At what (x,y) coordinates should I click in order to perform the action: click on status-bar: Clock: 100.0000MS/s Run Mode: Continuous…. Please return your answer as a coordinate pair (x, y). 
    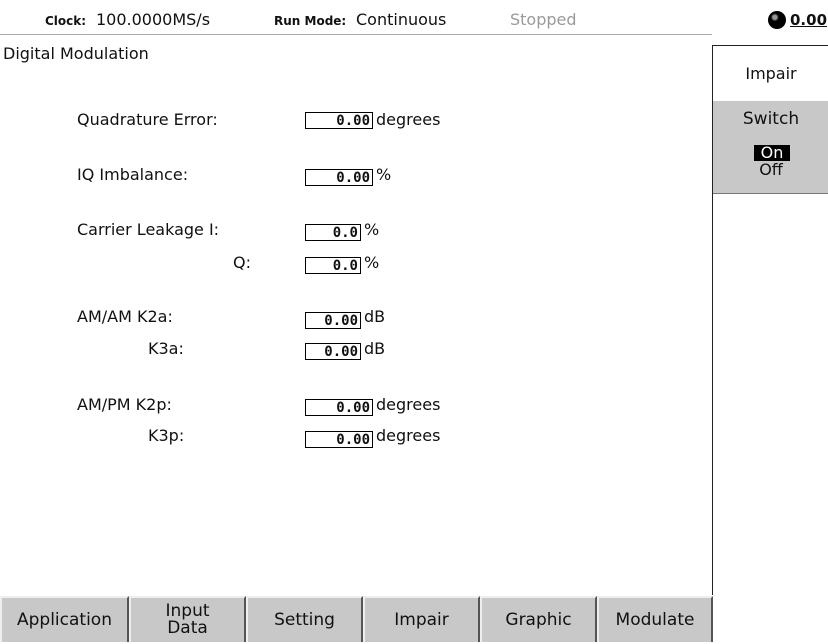
    Looking at the image, I should click on (414, 17).